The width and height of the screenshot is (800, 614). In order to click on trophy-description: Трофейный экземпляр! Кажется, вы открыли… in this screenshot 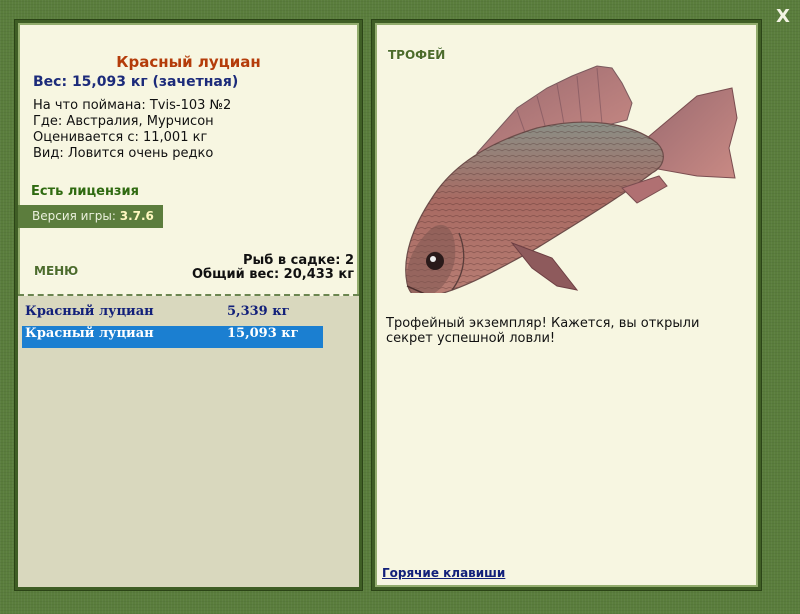, I will do `click(543, 331)`.